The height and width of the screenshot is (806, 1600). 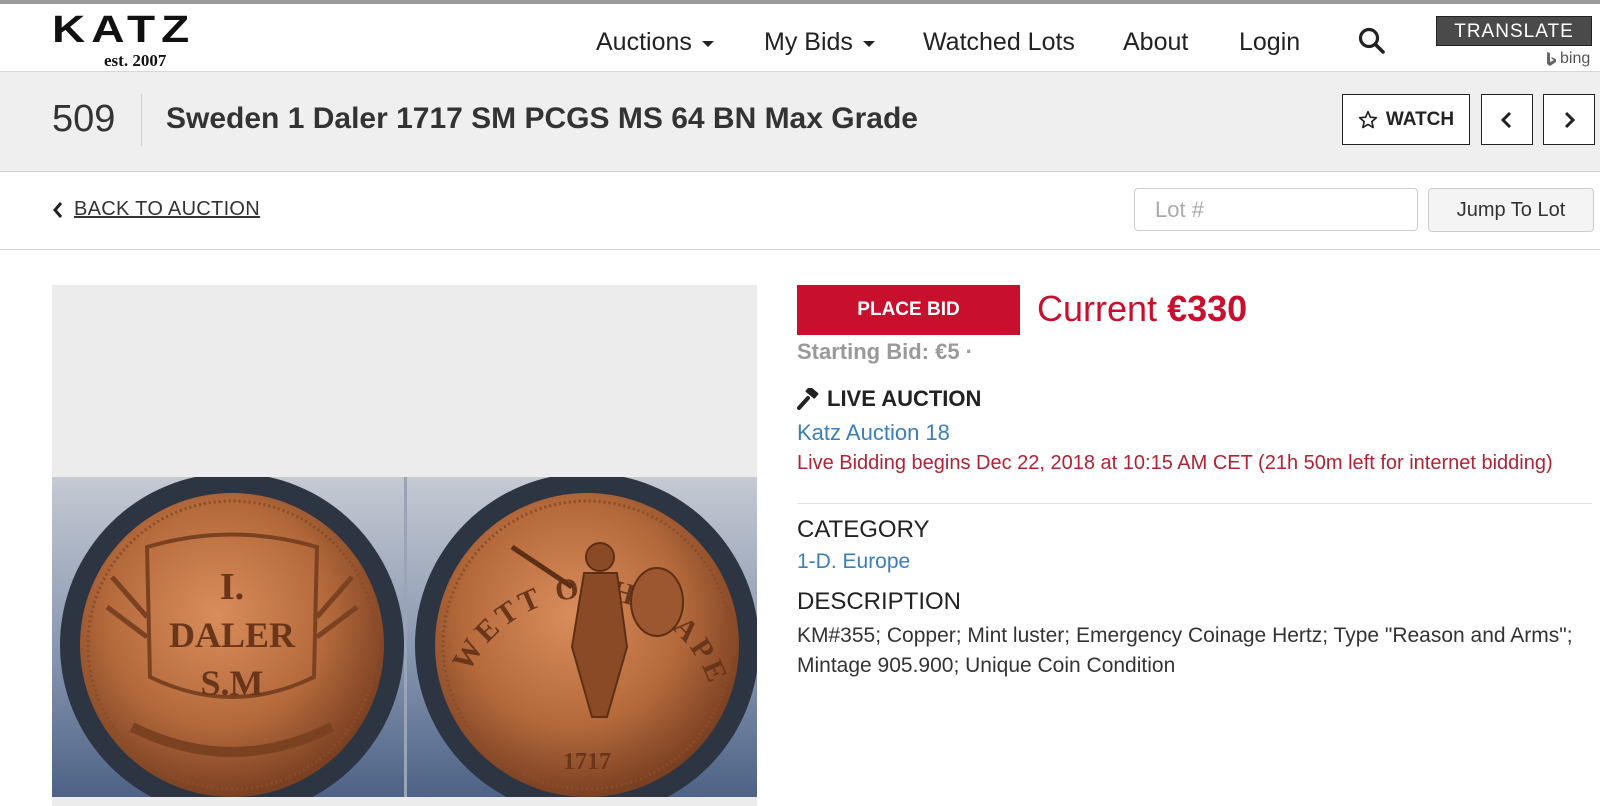 I want to click on nav-my-bids-label: My Bids, so click(x=808, y=41).